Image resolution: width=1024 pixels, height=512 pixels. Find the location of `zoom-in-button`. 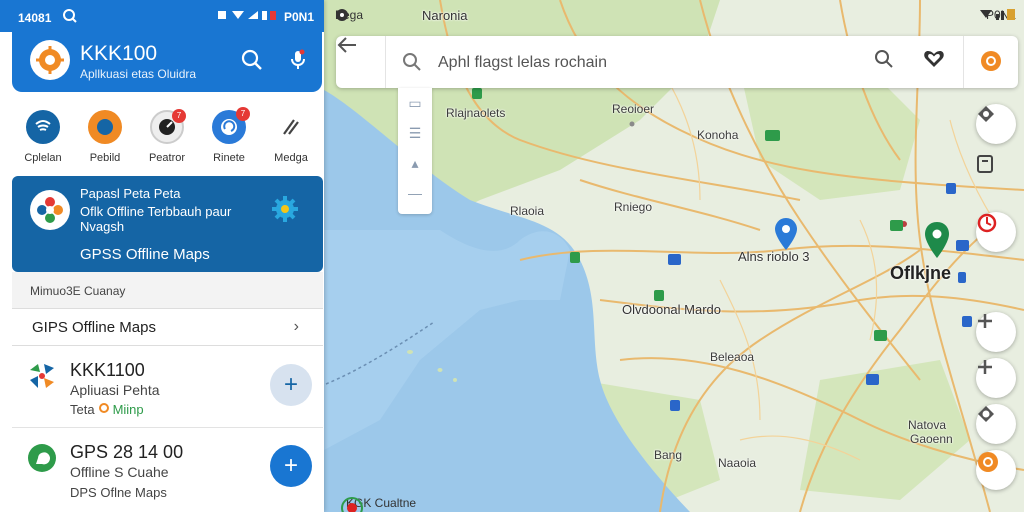

zoom-in-button is located at coordinates (996, 332).